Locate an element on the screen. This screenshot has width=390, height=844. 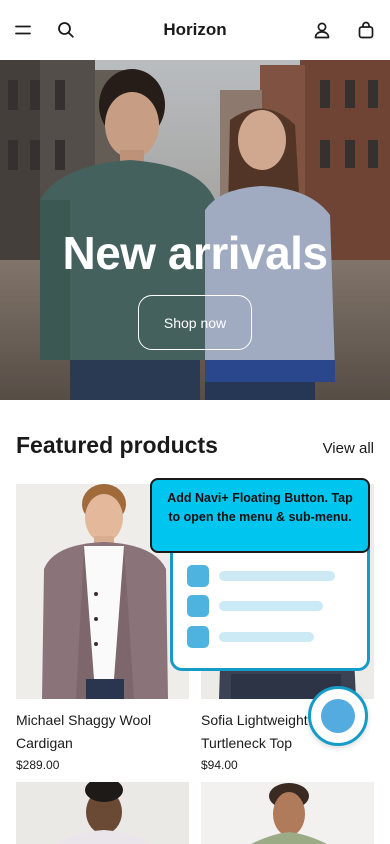
search-icon is located at coordinates (66, 30).